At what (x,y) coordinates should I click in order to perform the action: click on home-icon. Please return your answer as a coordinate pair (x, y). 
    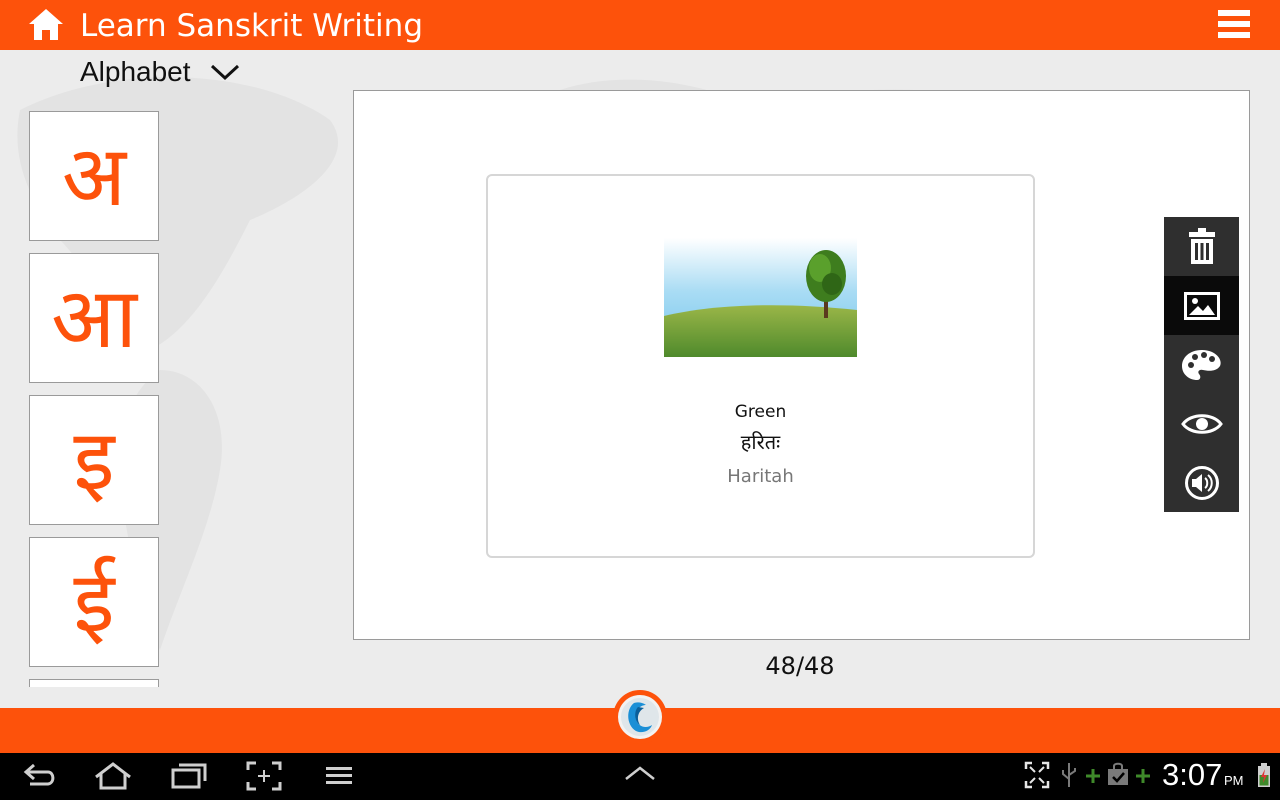
    Looking at the image, I should click on (46, 25).